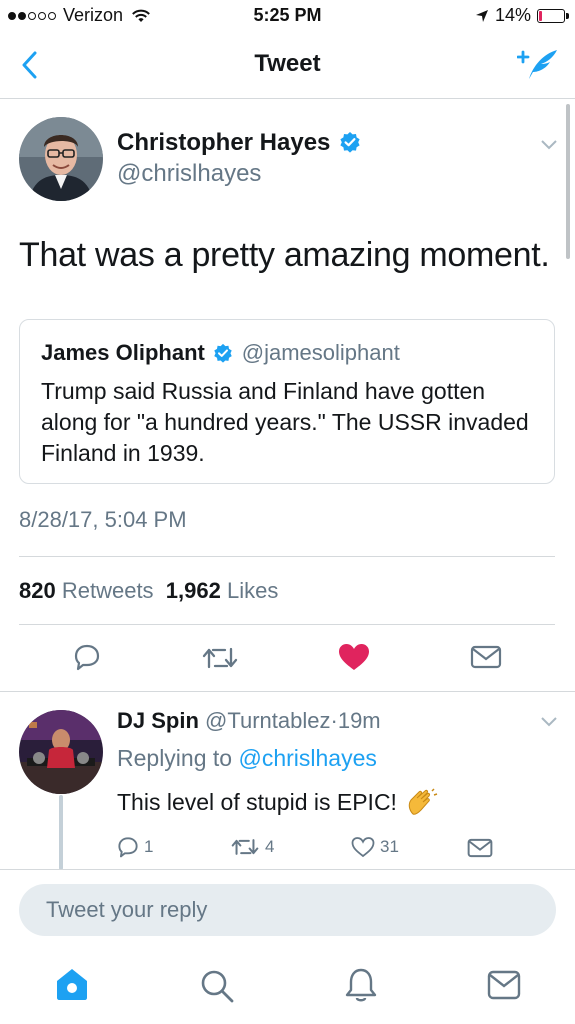 This screenshot has width=575, height=1024. I want to click on reply-text: This level of stupid is EPIC!, so click(257, 802).